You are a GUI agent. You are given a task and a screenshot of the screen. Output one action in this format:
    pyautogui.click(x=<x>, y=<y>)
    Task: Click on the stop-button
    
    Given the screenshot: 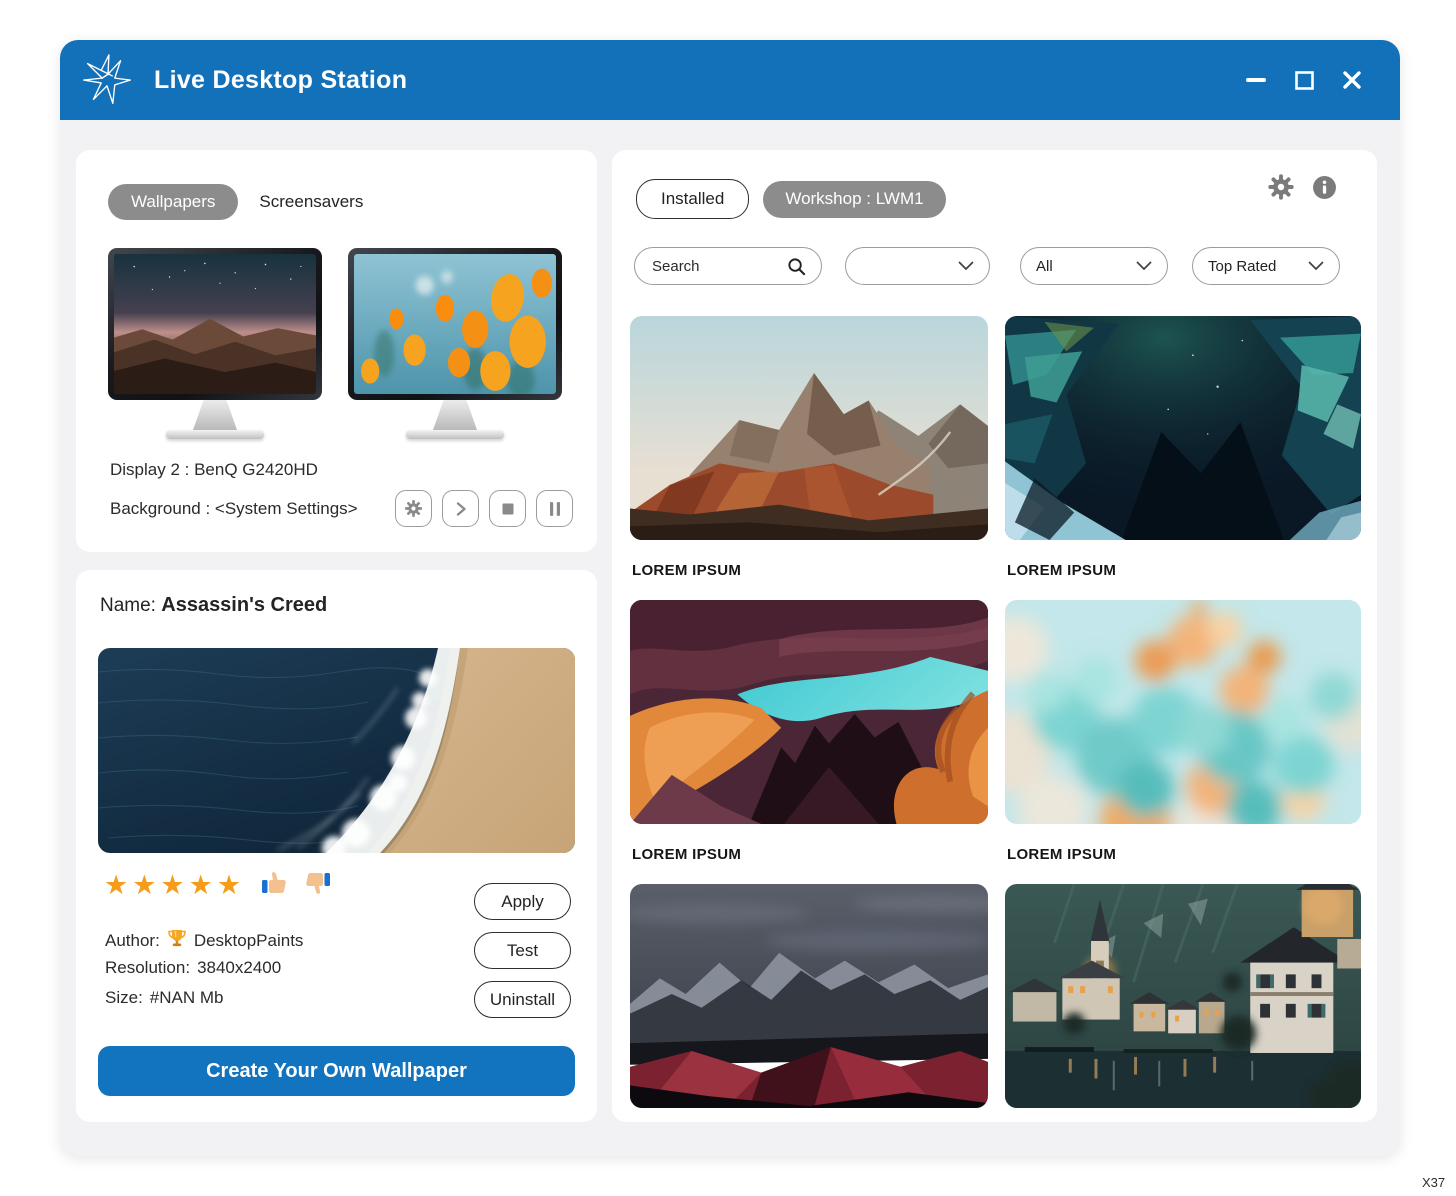 What is the action you would take?
    pyautogui.click(x=507, y=508)
    